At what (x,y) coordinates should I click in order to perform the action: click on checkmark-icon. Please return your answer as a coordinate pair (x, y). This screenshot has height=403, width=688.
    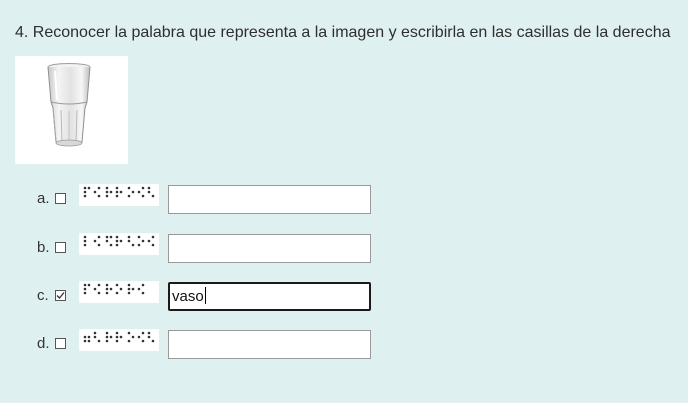
    Looking at the image, I should click on (60, 295).